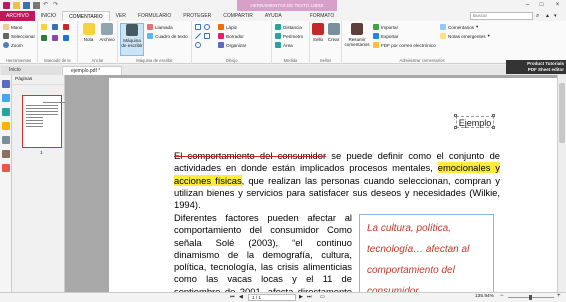 Image resolution: width=566 pixels, height=302 pixels. What do you see at coordinates (322, 297) in the screenshot?
I see `view-mode-icon: ▭` at bounding box center [322, 297].